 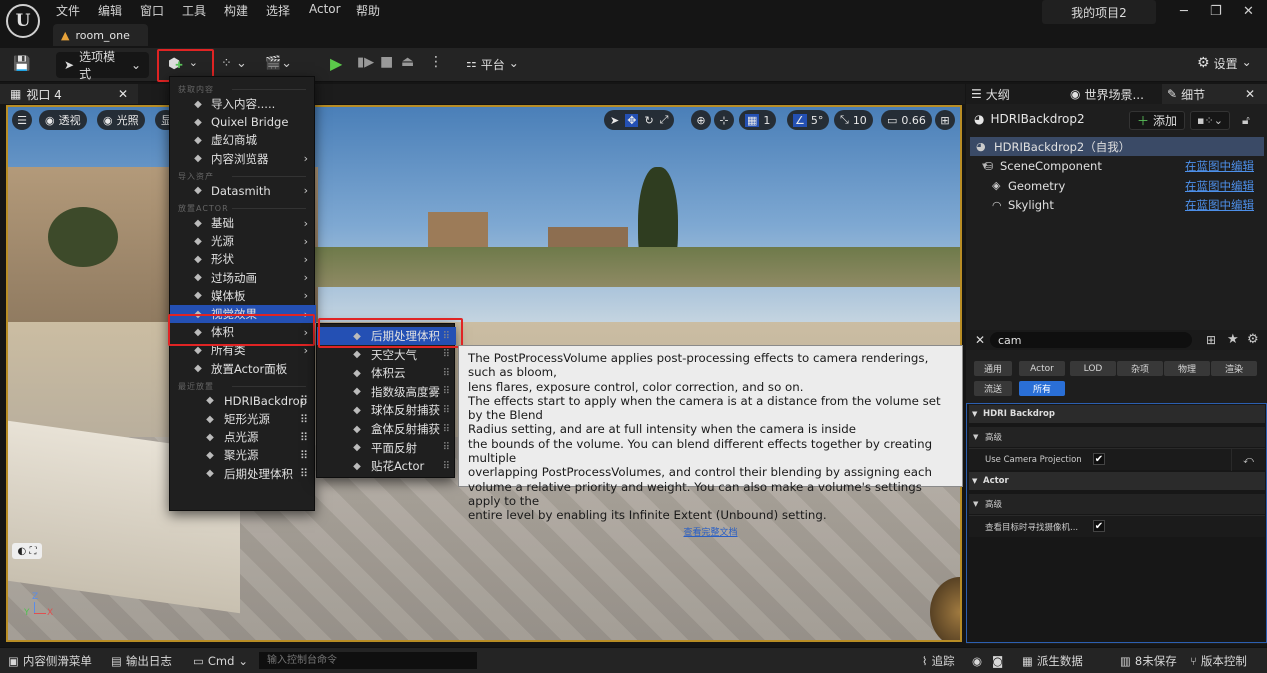 I want to click on view-mode-button: ◉ 透视, so click(x=63, y=120).